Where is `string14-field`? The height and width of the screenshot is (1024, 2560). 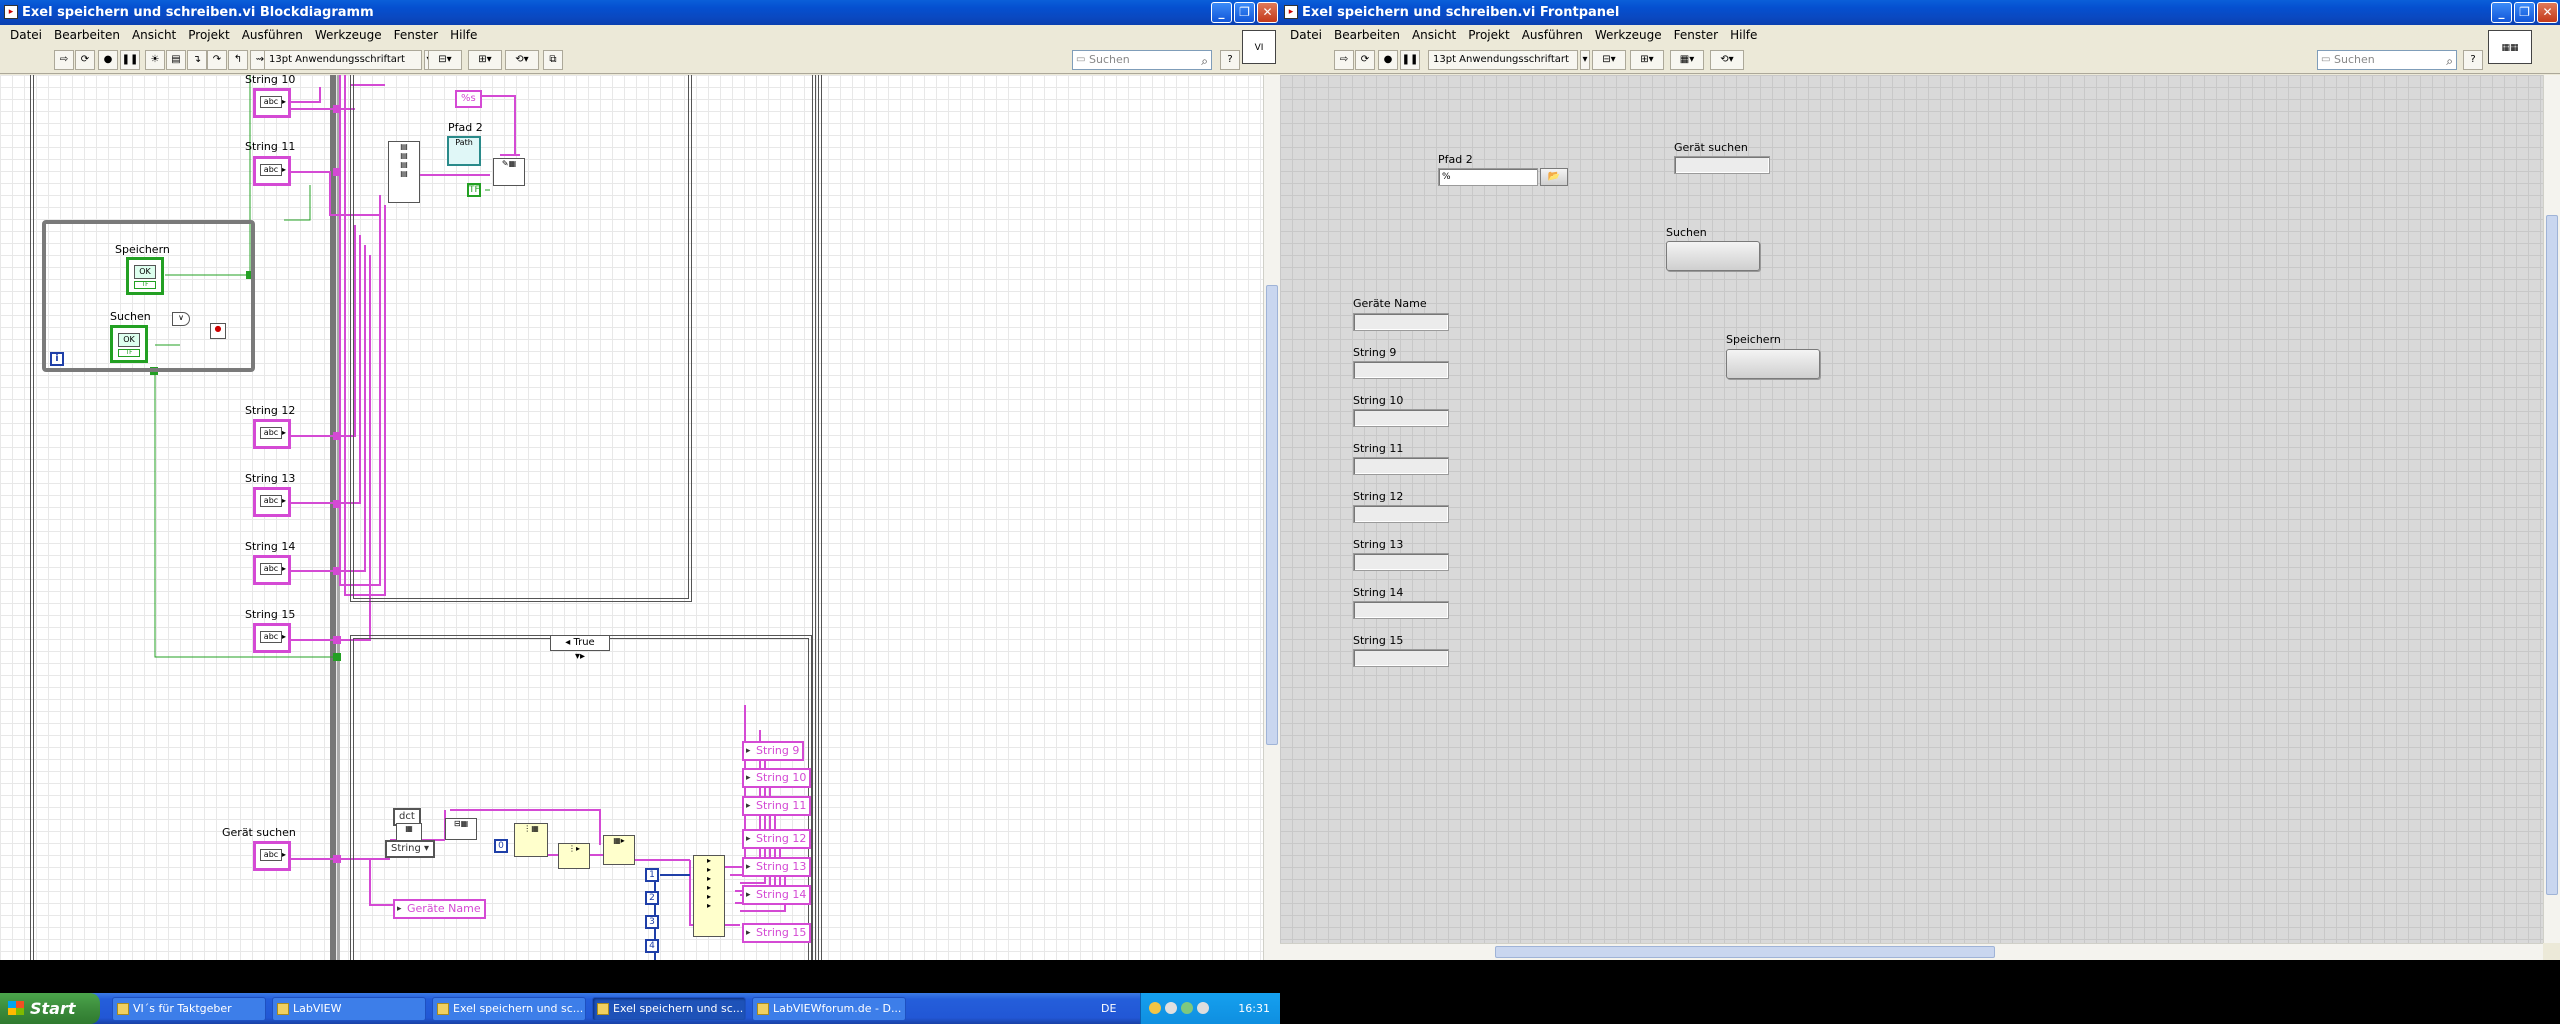 string14-field is located at coordinates (1401, 610).